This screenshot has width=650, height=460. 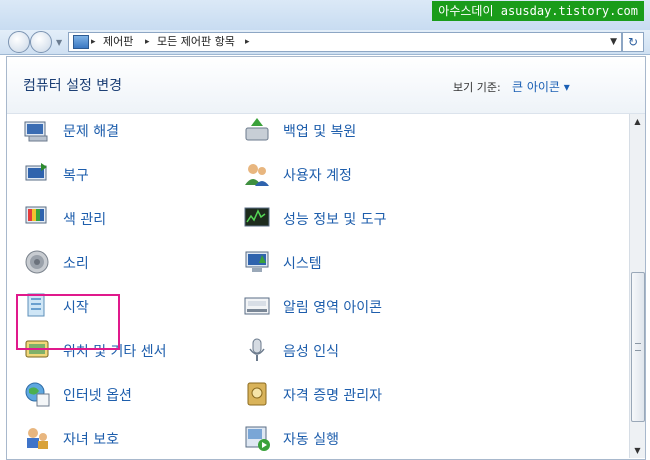 I want to click on item-label: 성능 정보 및 도구, so click(x=335, y=220).